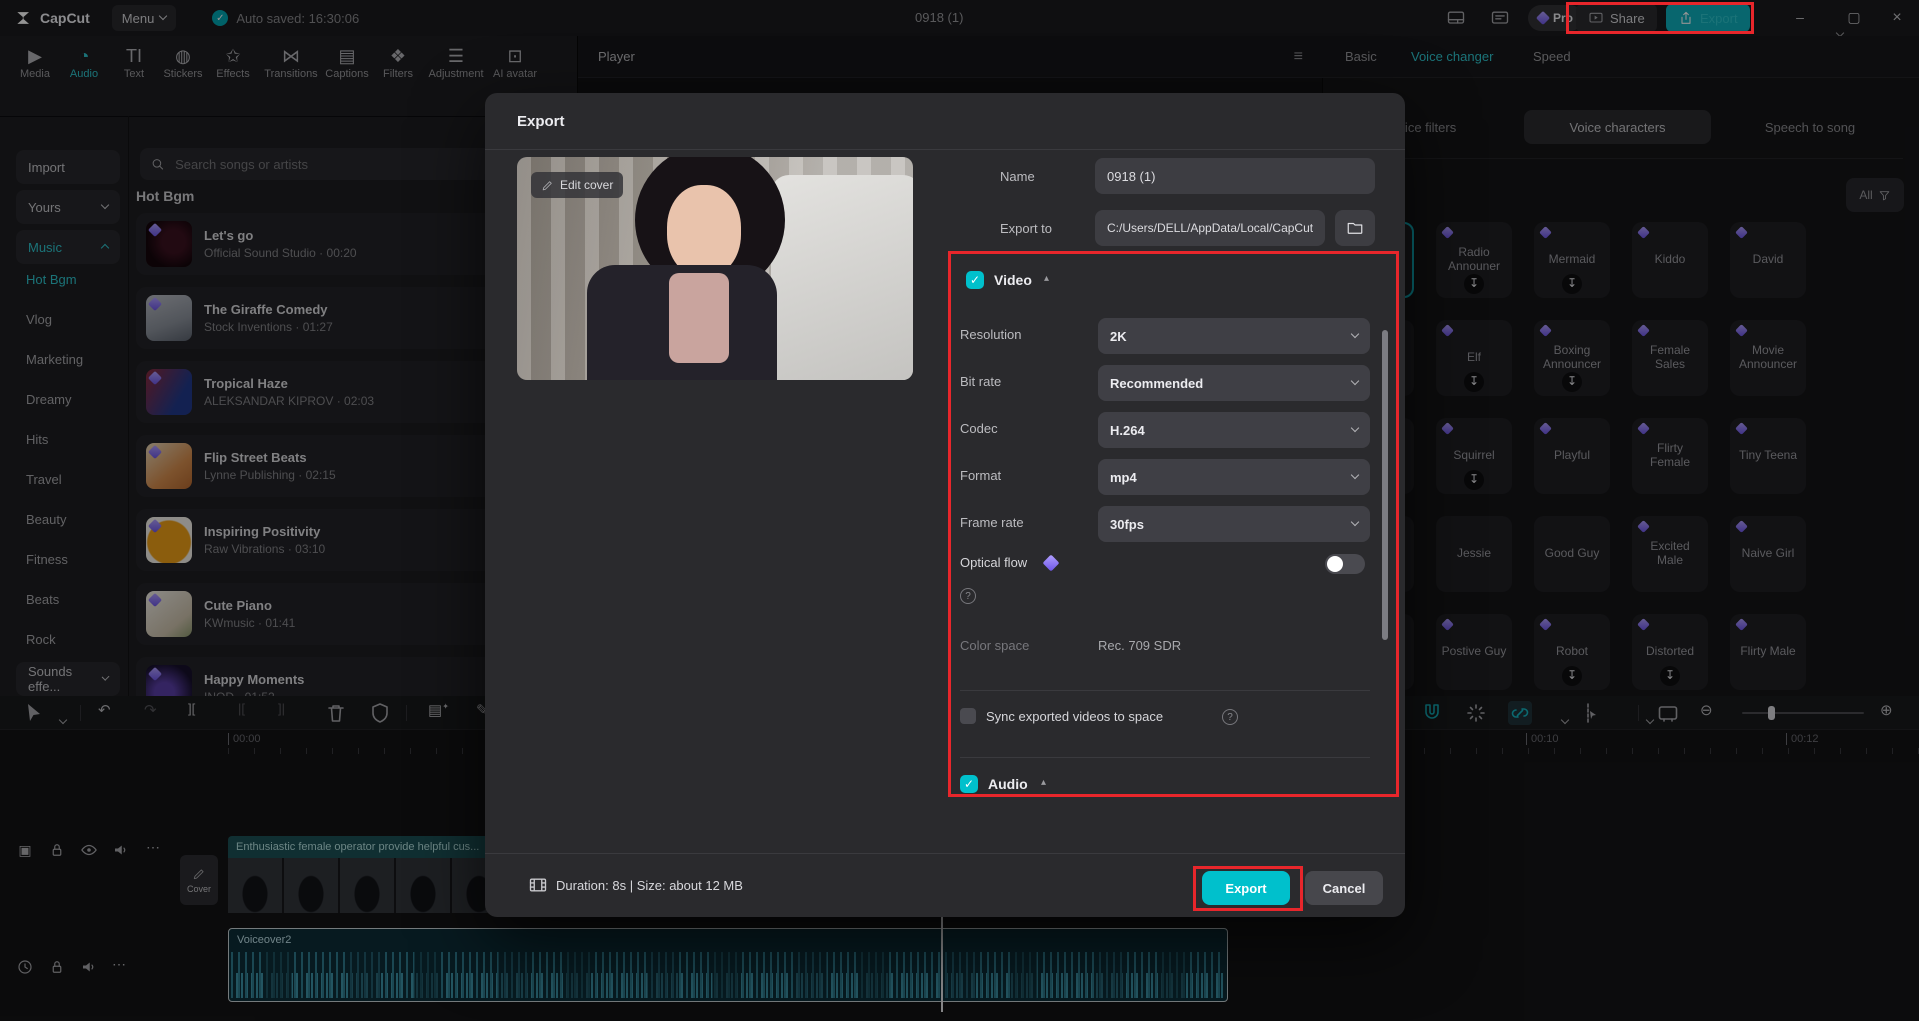 This screenshot has width=1919, height=1021. I want to click on browse-folder-button, so click(1355, 228).